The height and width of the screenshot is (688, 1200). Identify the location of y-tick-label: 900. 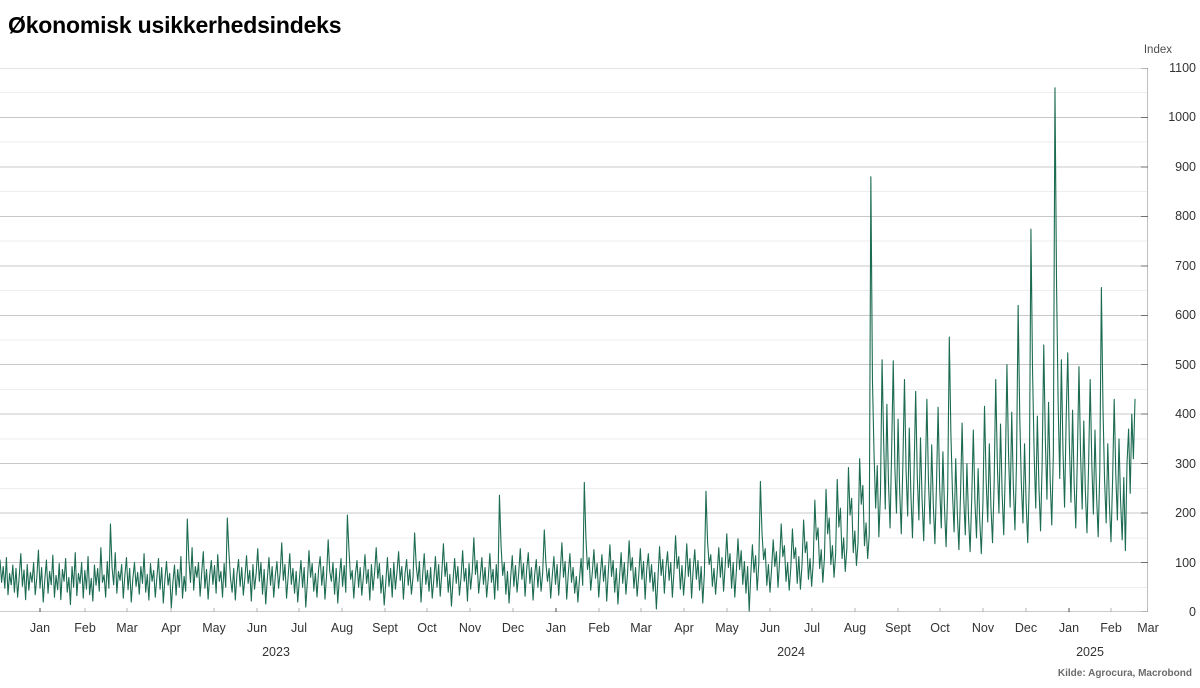
(1185, 166).